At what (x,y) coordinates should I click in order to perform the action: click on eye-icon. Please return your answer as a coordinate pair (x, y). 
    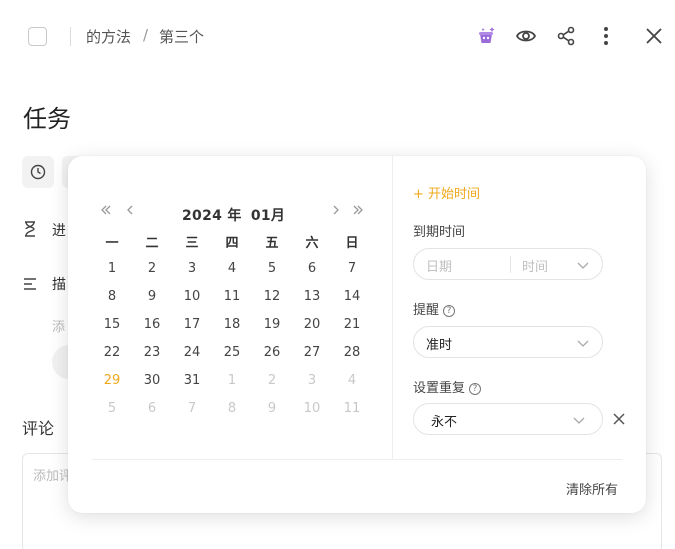
    Looking at the image, I should click on (526, 36).